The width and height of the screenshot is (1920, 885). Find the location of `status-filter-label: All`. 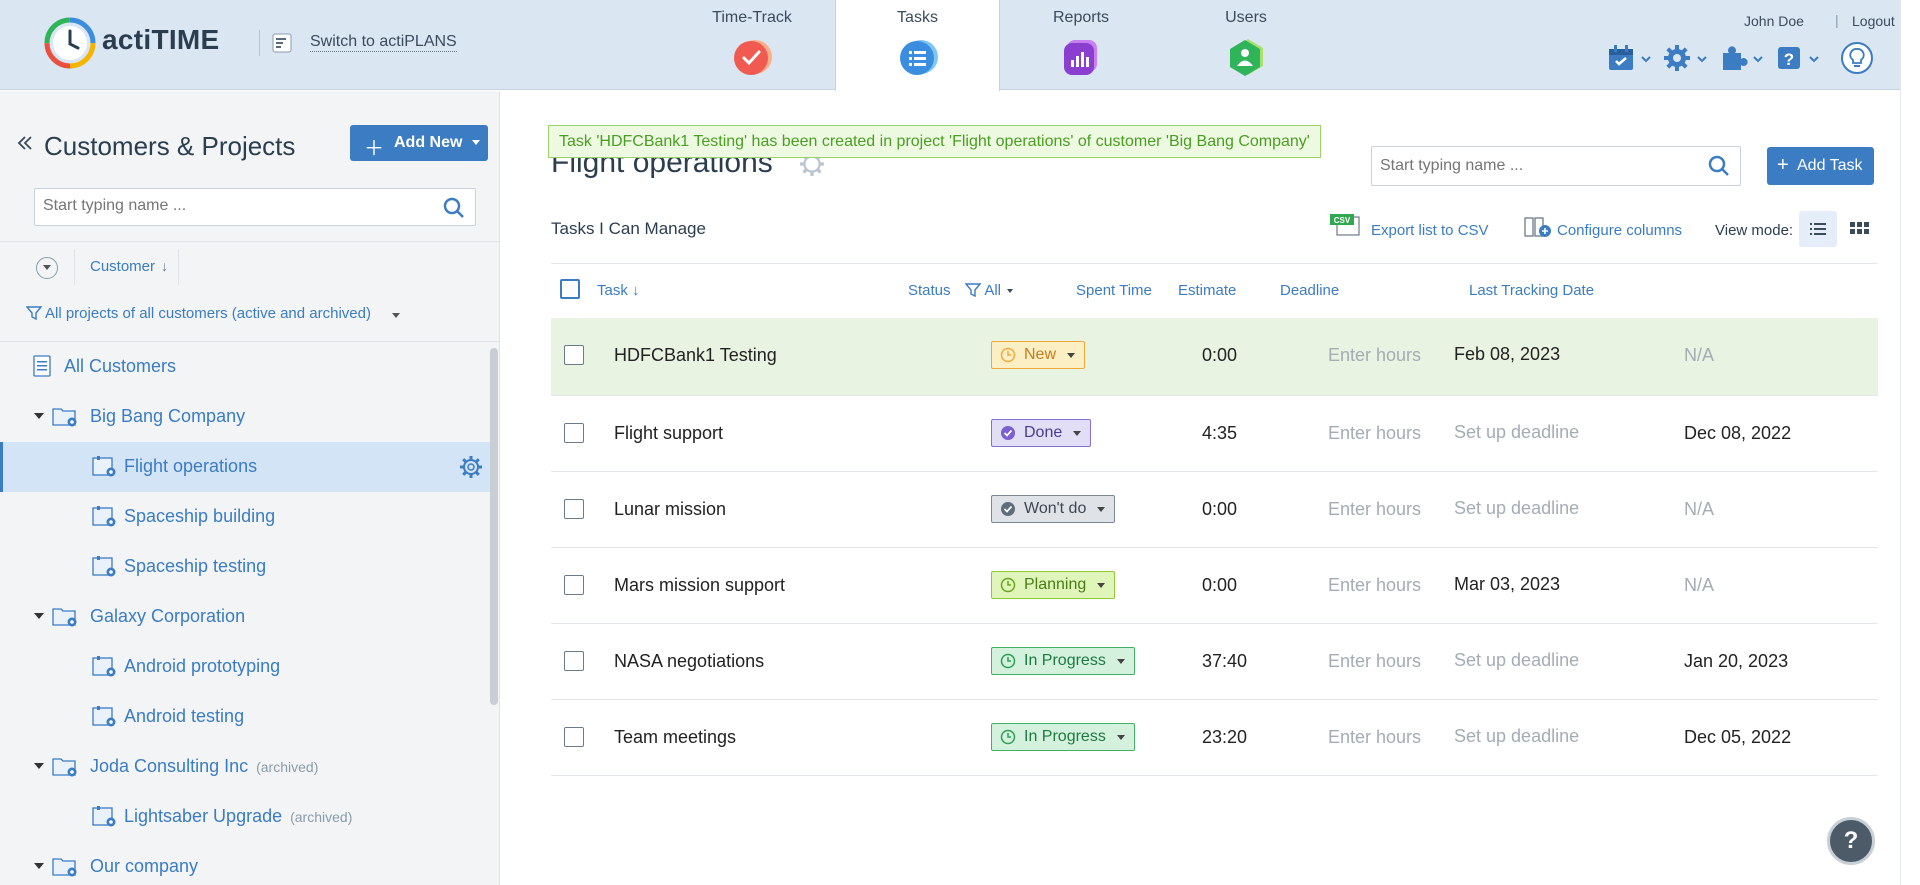

status-filter-label: All is located at coordinates (993, 290).